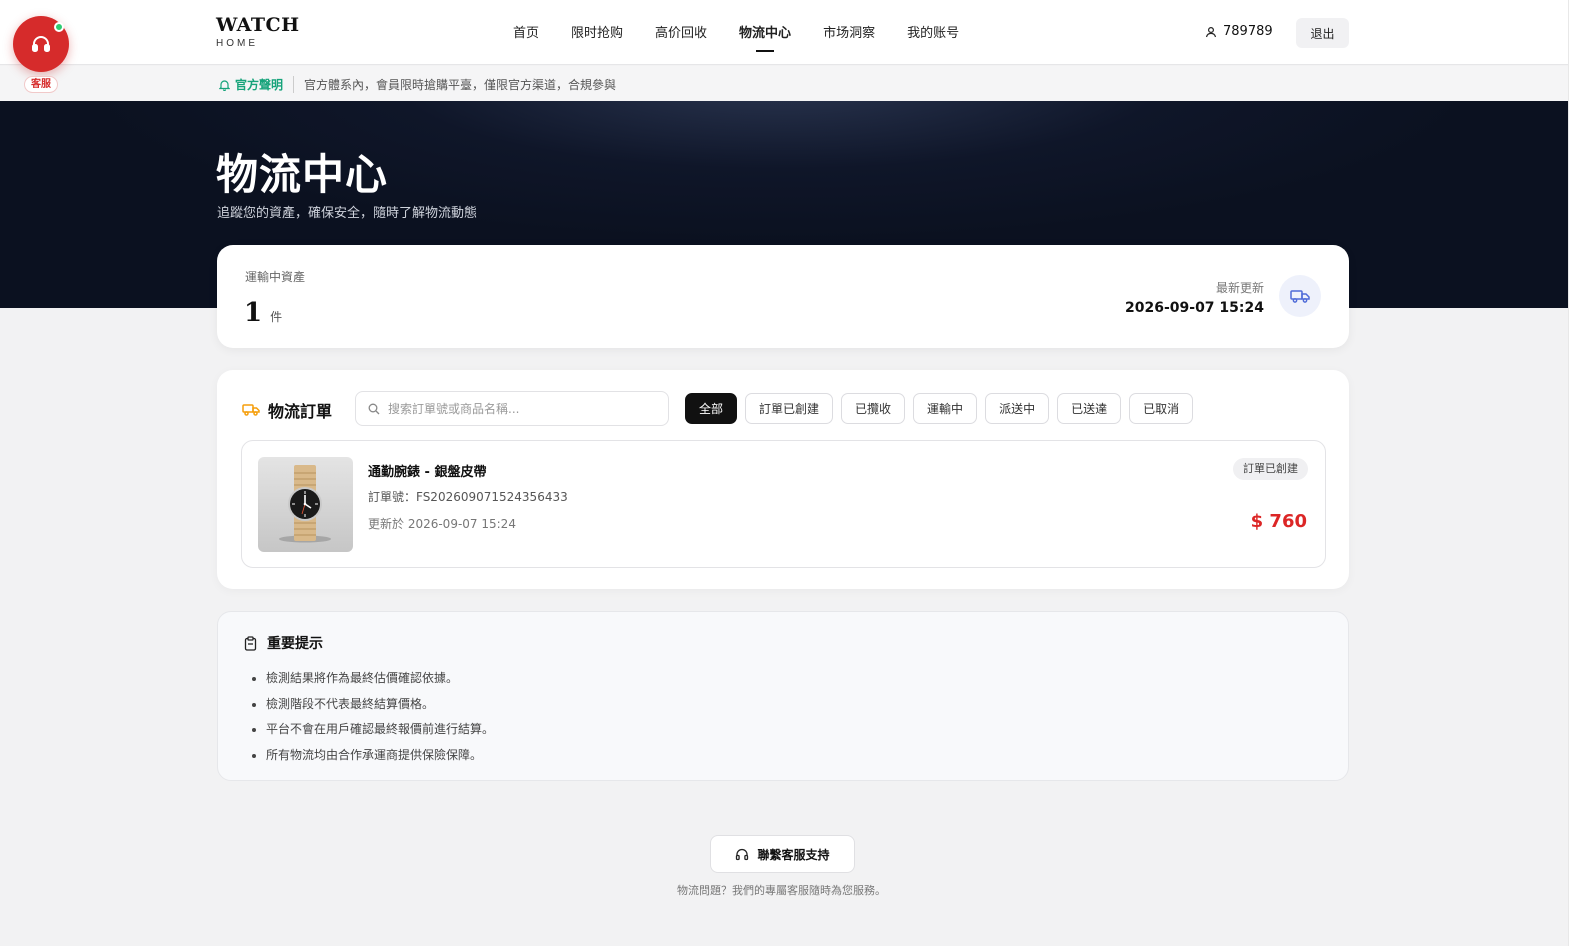  What do you see at coordinates (1089, 408) in the screenshot?
I see `filter-delivered: 已送達` at bounding box center [1089, 408].